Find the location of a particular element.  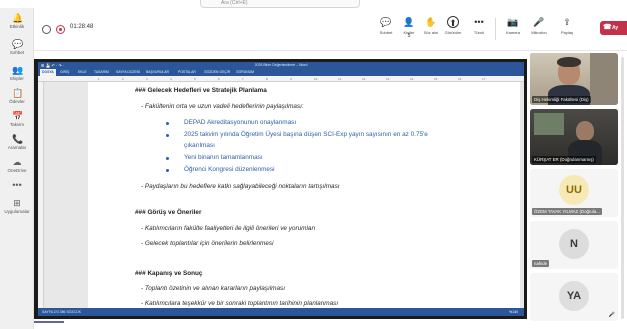

tab-home: GİRİŞ is located at coordinates (64, 72).